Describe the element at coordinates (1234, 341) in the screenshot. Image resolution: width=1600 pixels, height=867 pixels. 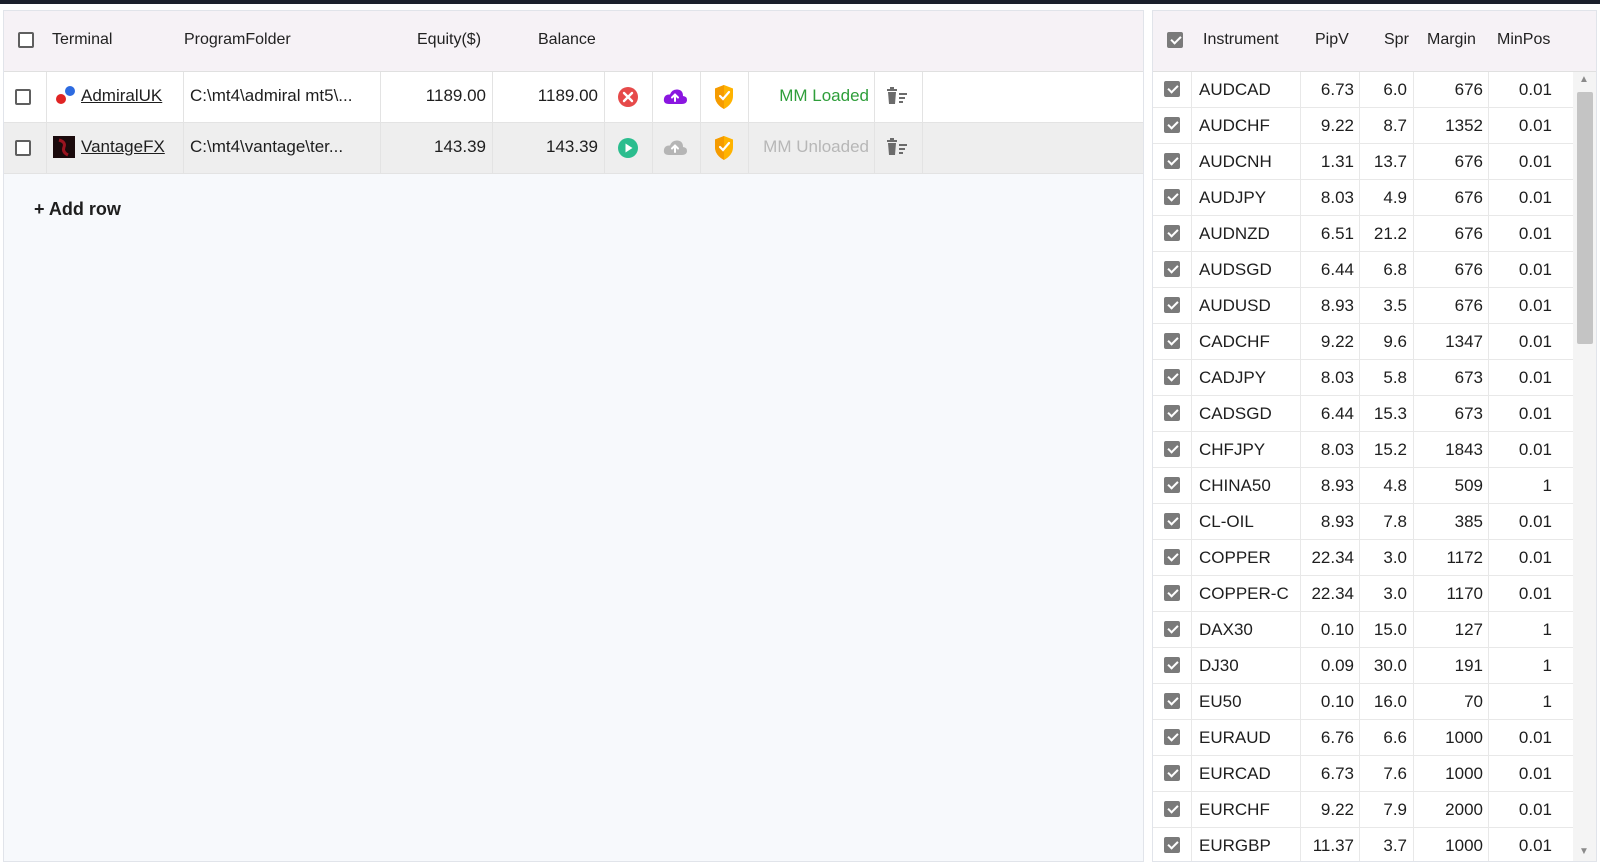
I see `instrument-name: CADCHF` at that location.